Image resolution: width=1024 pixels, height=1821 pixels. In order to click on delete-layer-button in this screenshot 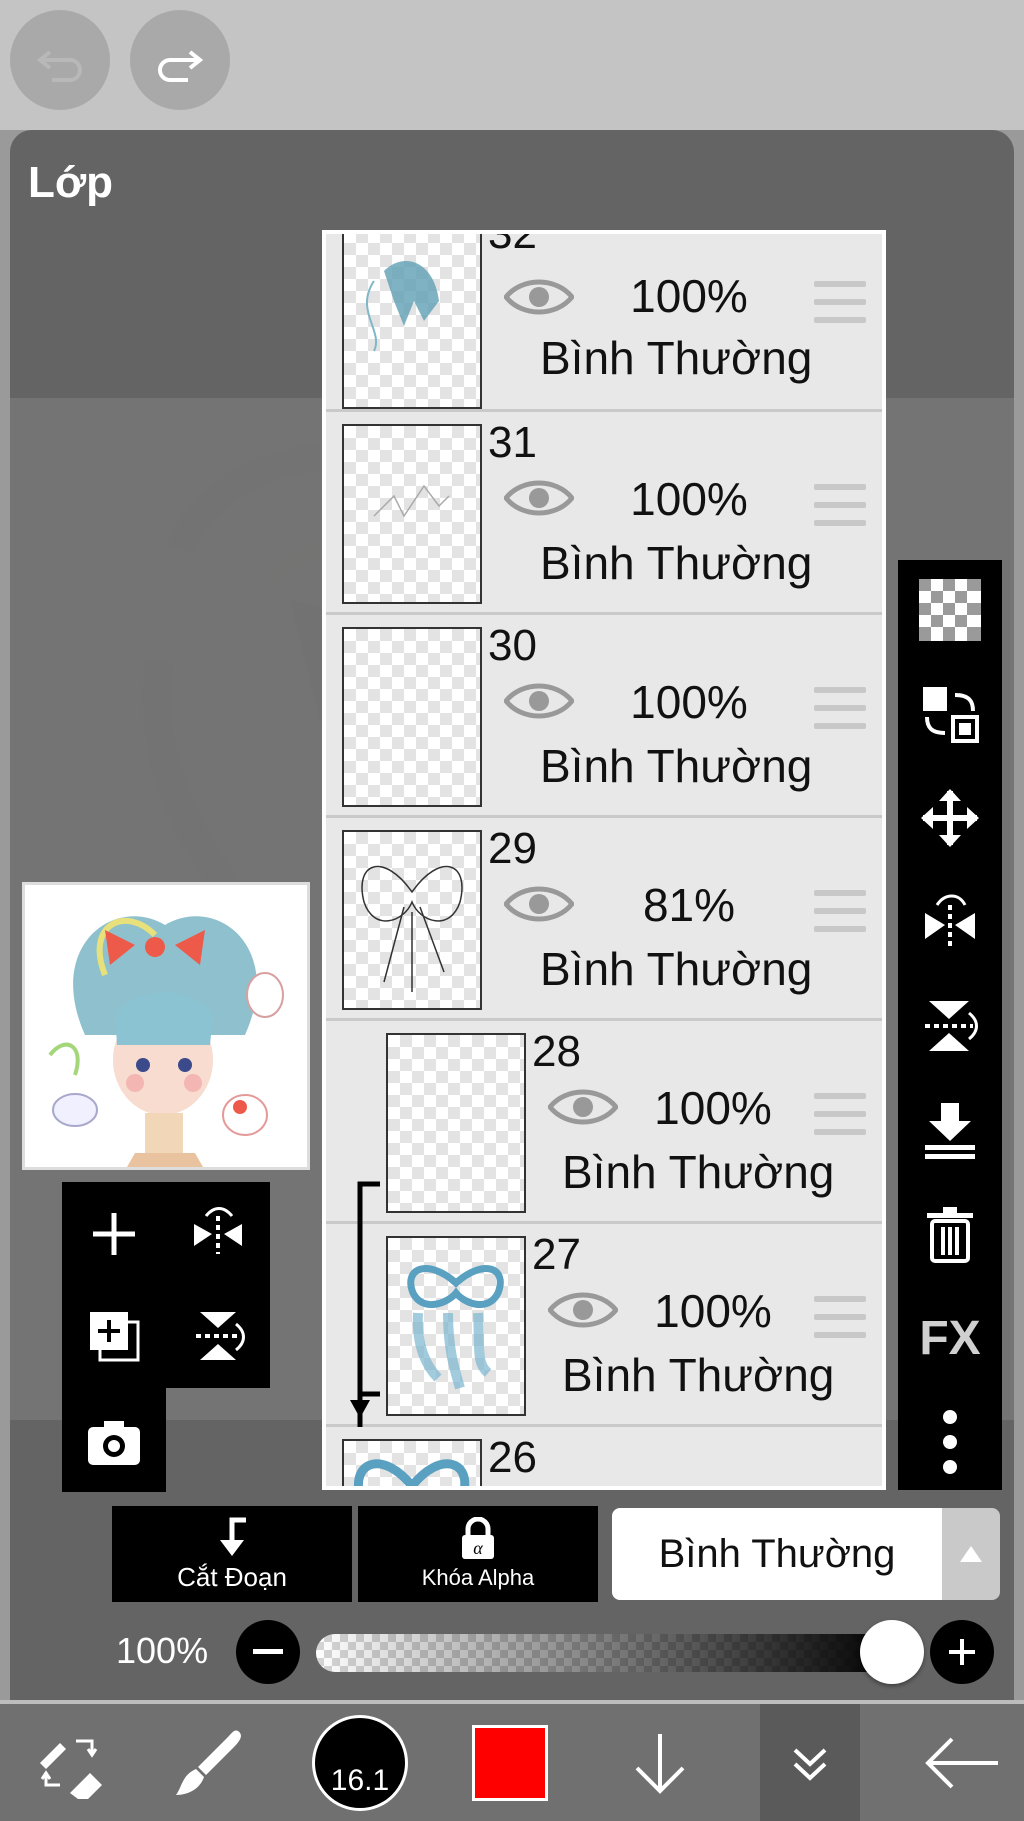, I will do `click(950, 1234)`.